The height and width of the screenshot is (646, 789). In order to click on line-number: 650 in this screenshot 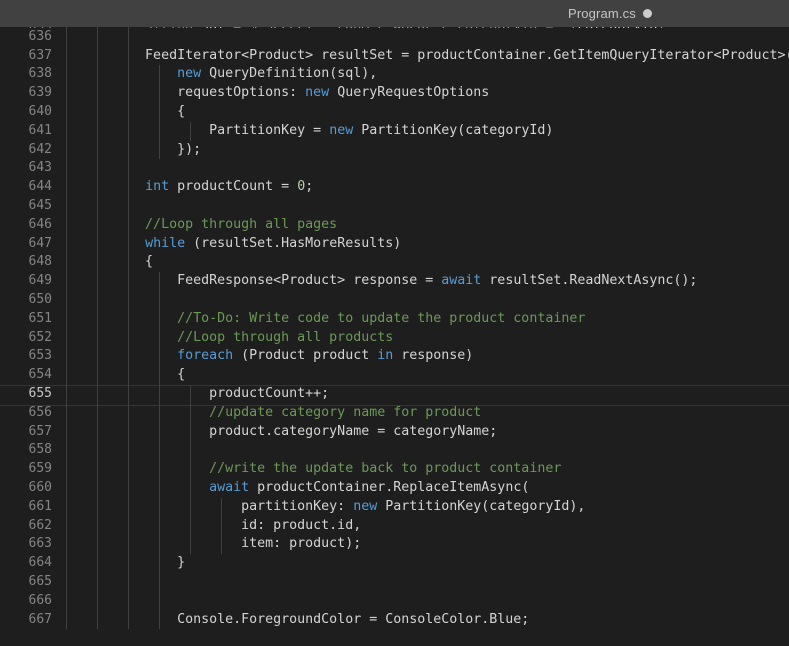, I will do `click(26, 300)`.